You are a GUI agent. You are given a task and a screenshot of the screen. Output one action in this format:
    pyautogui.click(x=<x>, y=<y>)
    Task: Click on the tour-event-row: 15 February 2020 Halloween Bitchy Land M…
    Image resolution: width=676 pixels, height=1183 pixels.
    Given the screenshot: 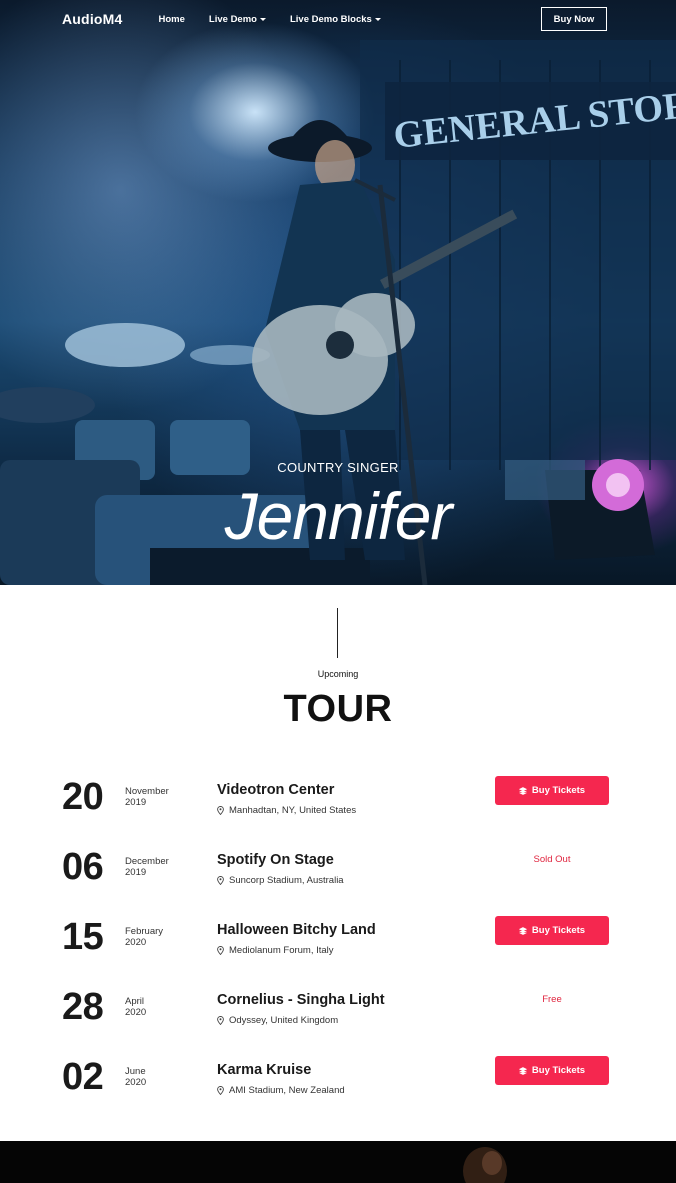 What is the action you would take?
    pyautogui.click(x=338, y=946)
    